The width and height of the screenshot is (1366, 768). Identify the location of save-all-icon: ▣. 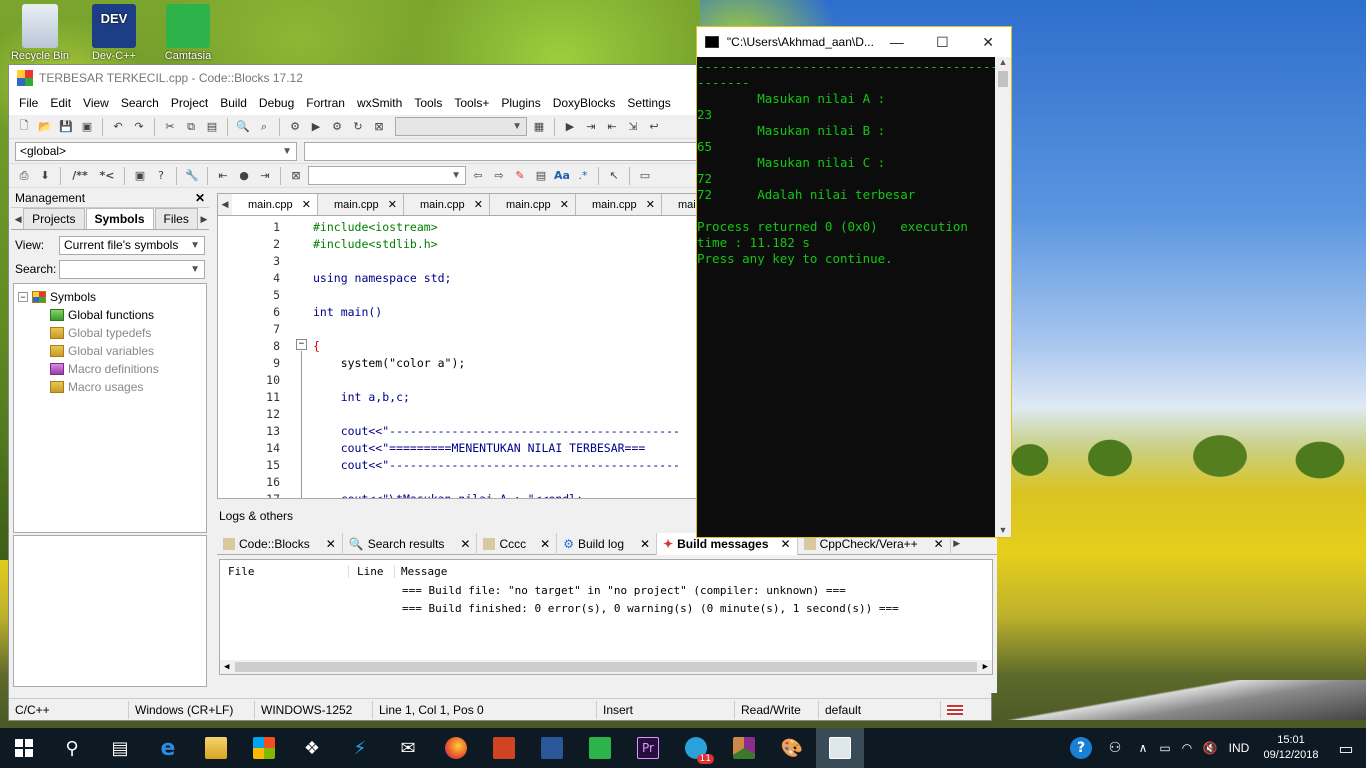
(87, 127).